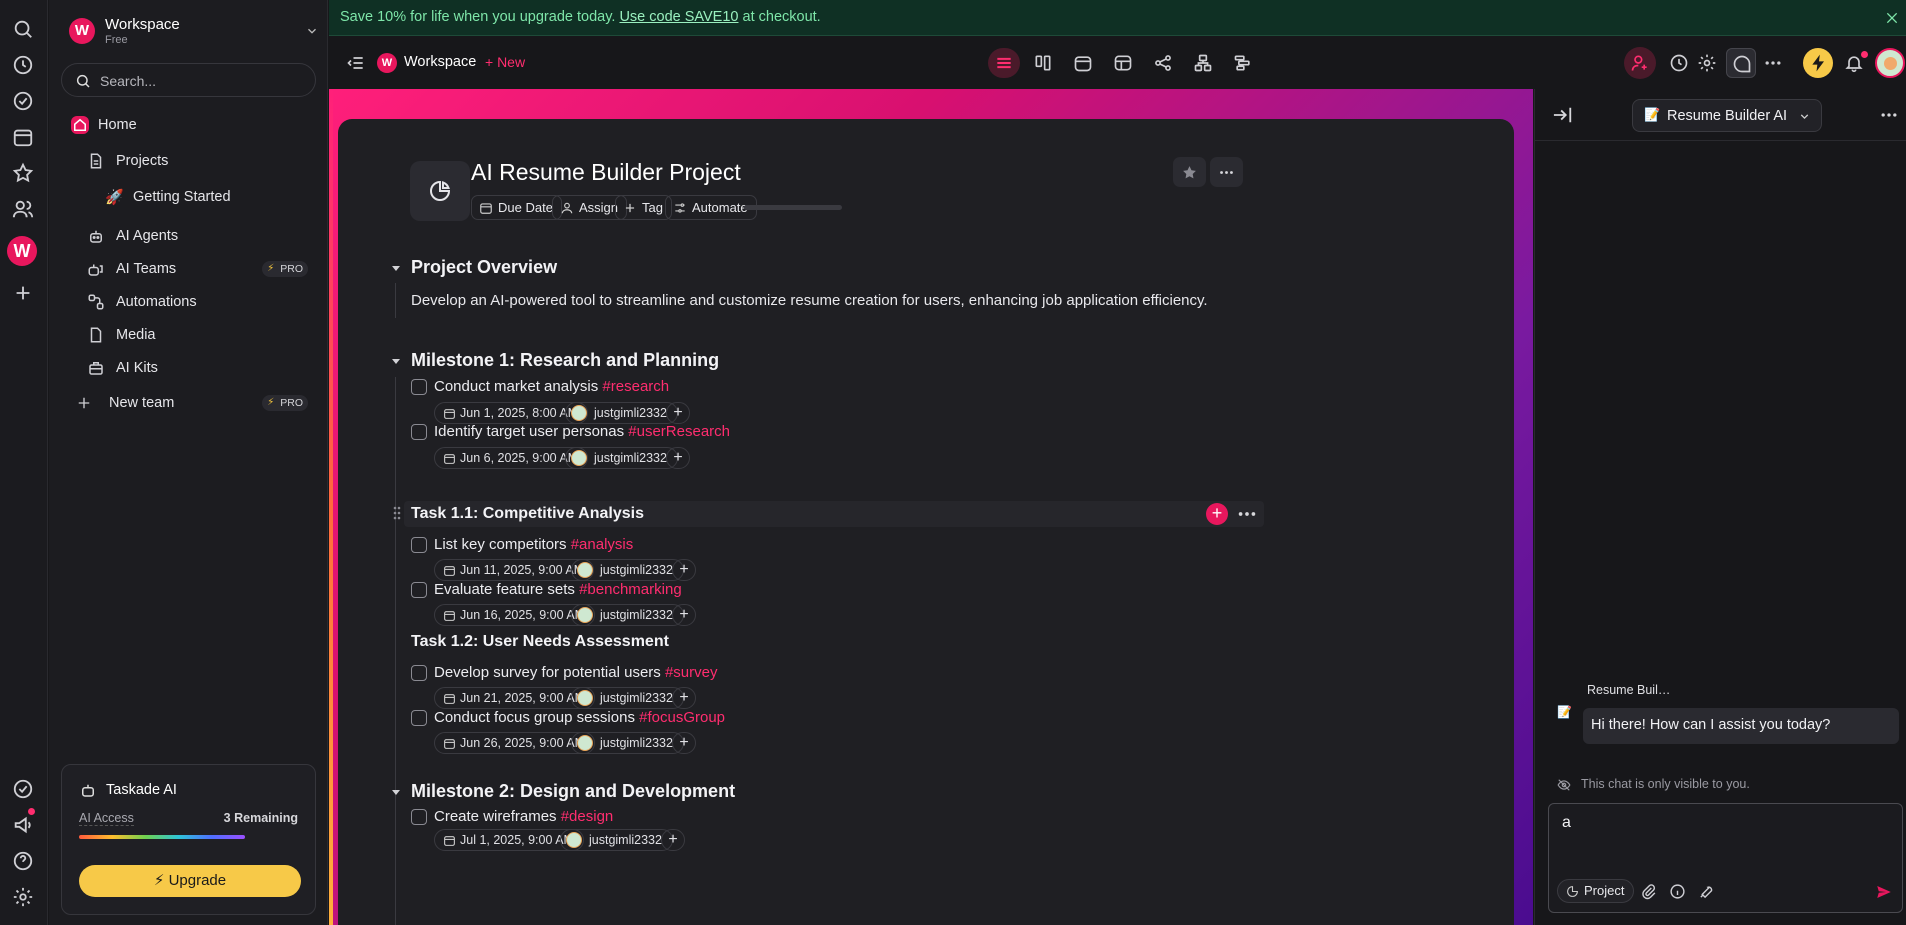 The width and height of the screenshot is (1906, 925). I want to click on sidebar-item-ai-teams: AI Teams PRO, so click(188, 269).